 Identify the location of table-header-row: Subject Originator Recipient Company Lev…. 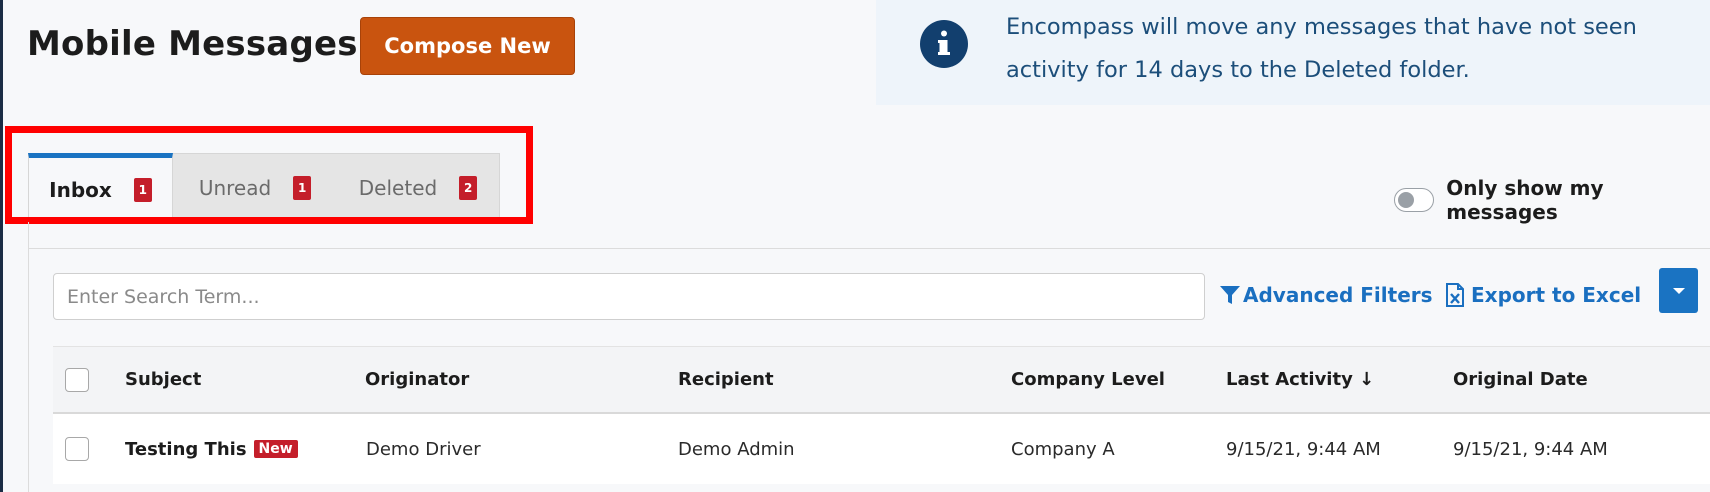
(881, 380).